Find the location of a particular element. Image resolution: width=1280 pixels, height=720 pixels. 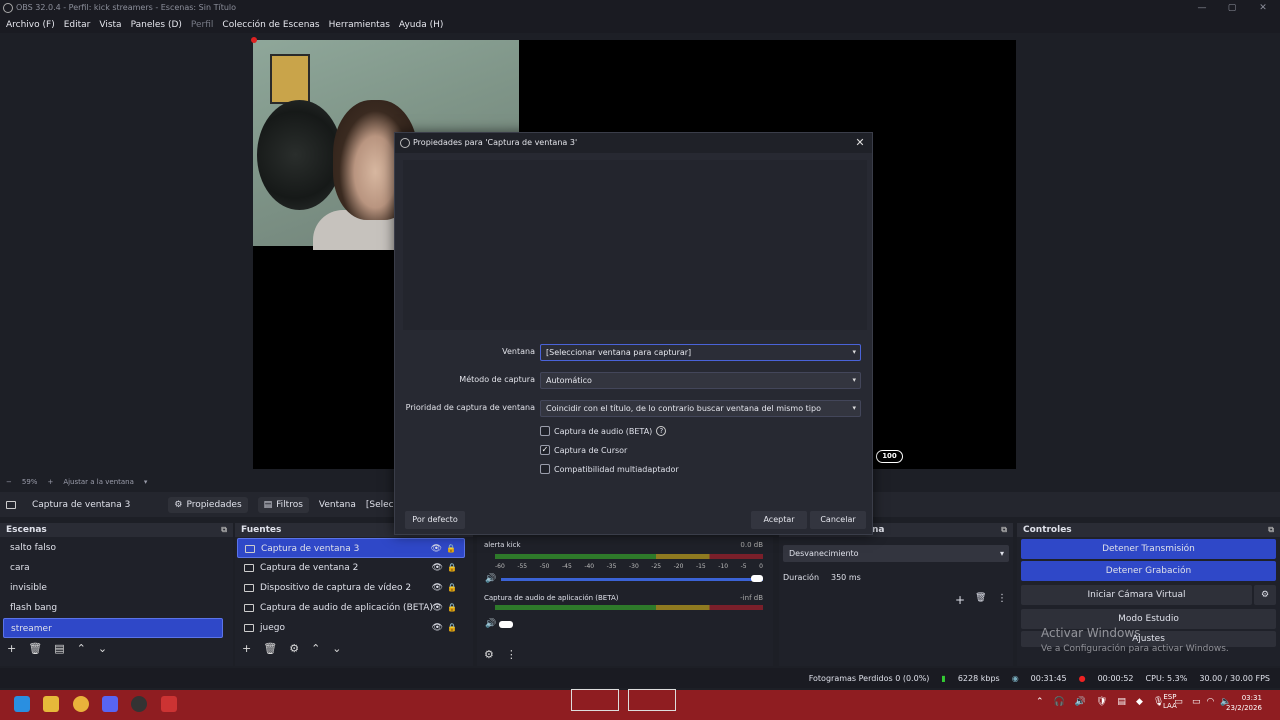

zoom-fit-select: Ajustar a la ventana is located at coordinates (98, 482).